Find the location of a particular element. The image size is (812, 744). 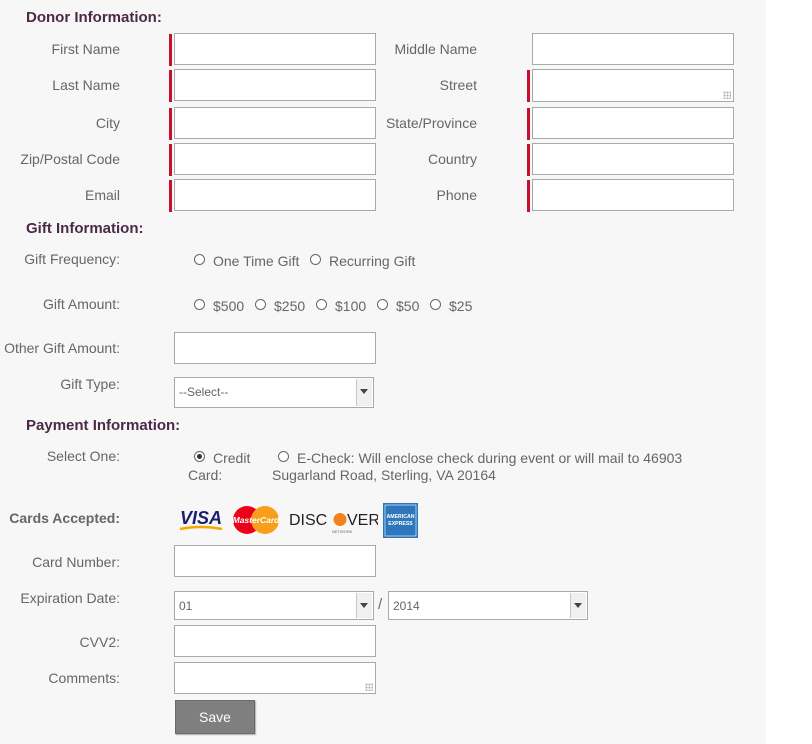

recurring-gift-label: Recurring Gift is located at coordinates (372, 261).